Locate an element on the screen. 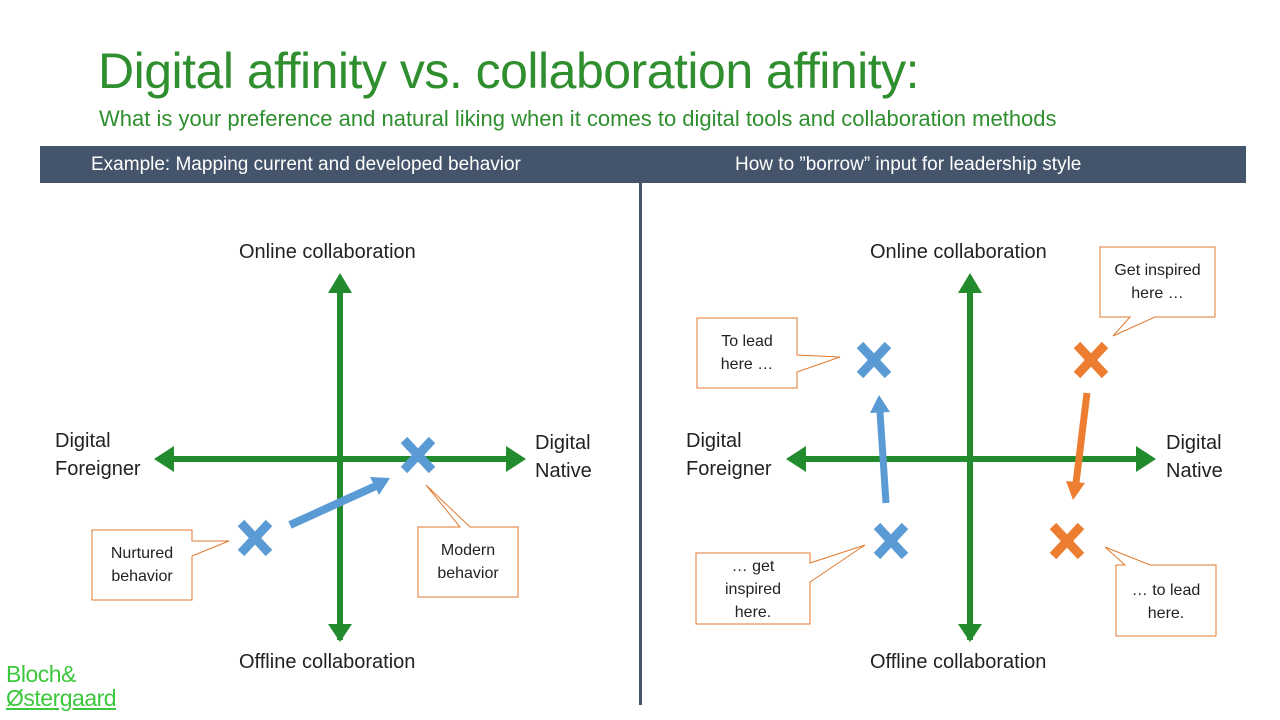 The height and width of the screenshot is (720, 1280). callout-line: Modern is located at coordinates (468, 550).